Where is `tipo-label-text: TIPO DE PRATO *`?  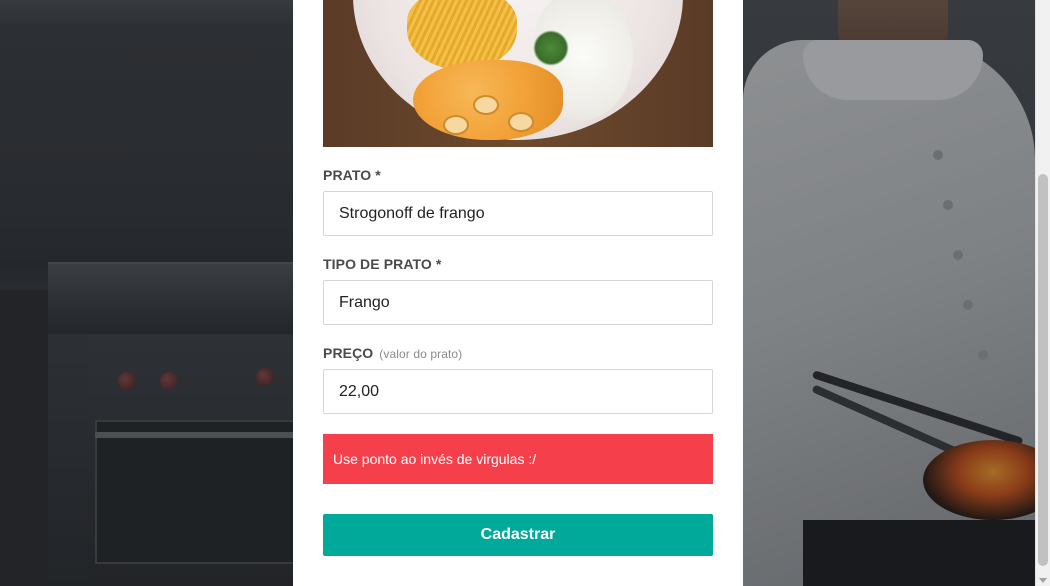 tipo-label-text: TIPO DE PRATO * is located at coordinates (382, 264).